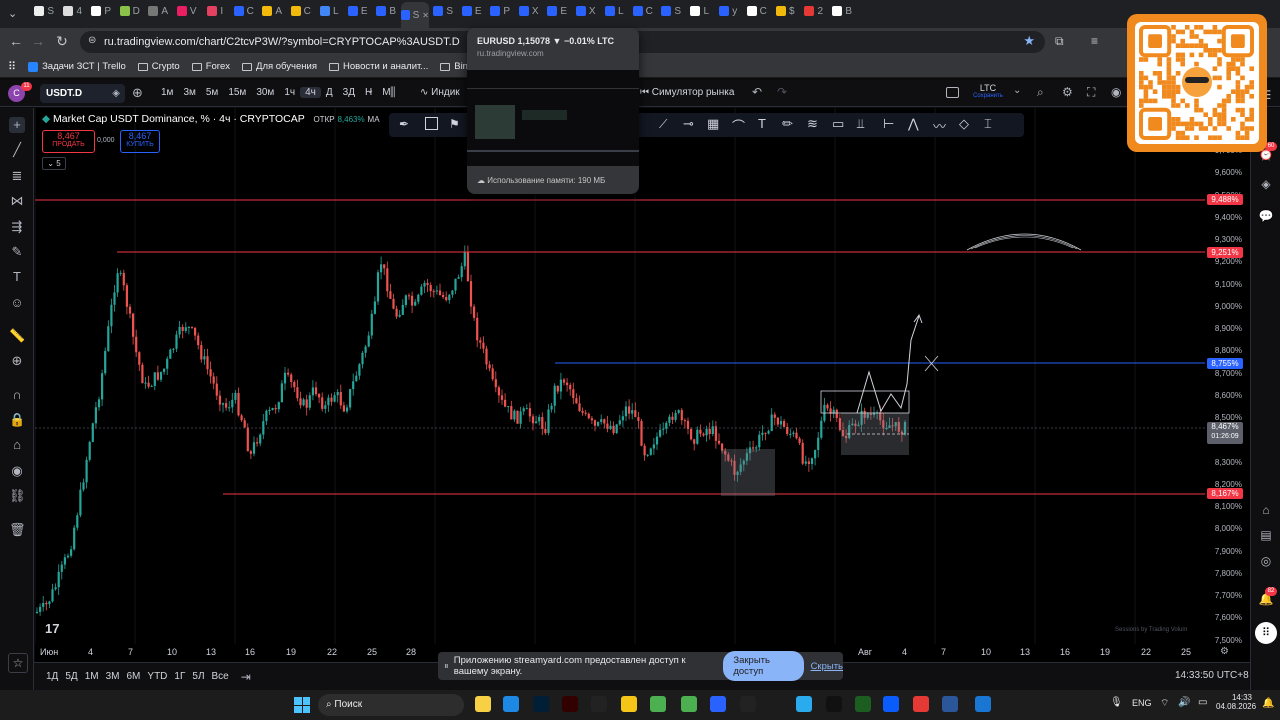  Describe the element at coordinates (393, 92) in the screenshot. I see `chart-type-icon: ⫼` at that location.